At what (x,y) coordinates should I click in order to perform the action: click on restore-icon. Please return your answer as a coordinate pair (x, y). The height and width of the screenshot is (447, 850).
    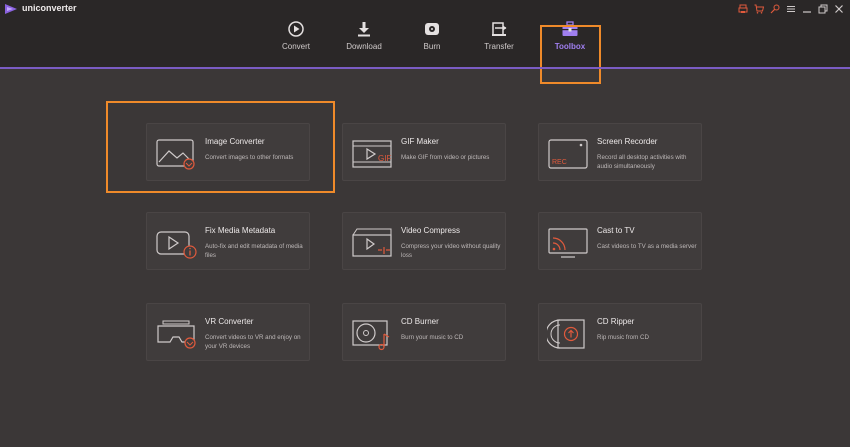
    Looking at the image, I should click on (823, 9).